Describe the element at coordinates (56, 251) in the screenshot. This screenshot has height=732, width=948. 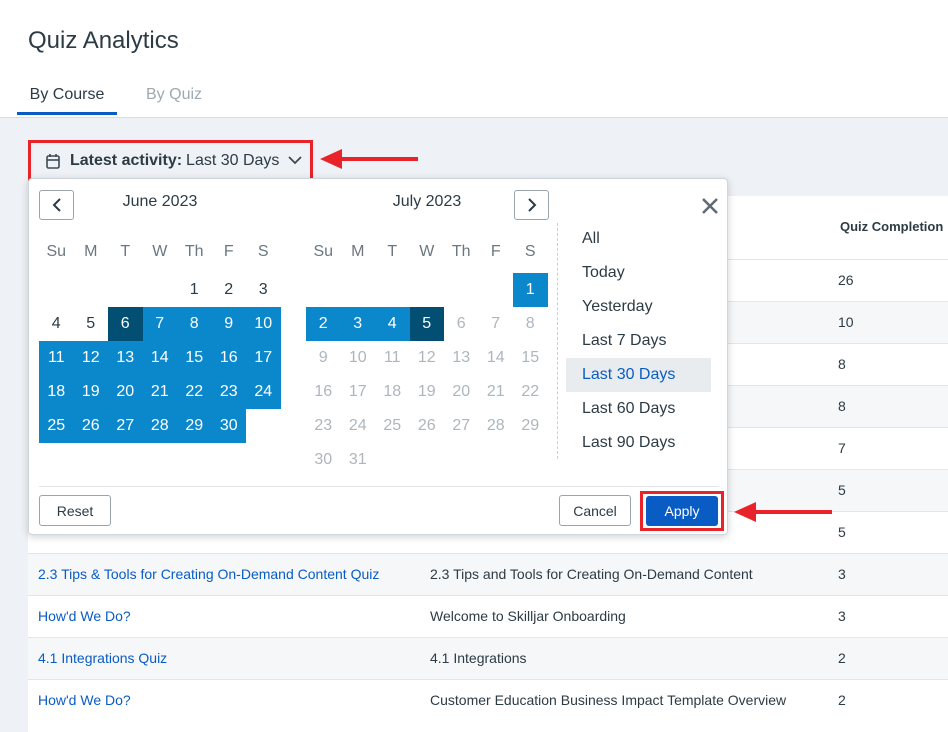
I see `june-weekday-header: Su` at that location.